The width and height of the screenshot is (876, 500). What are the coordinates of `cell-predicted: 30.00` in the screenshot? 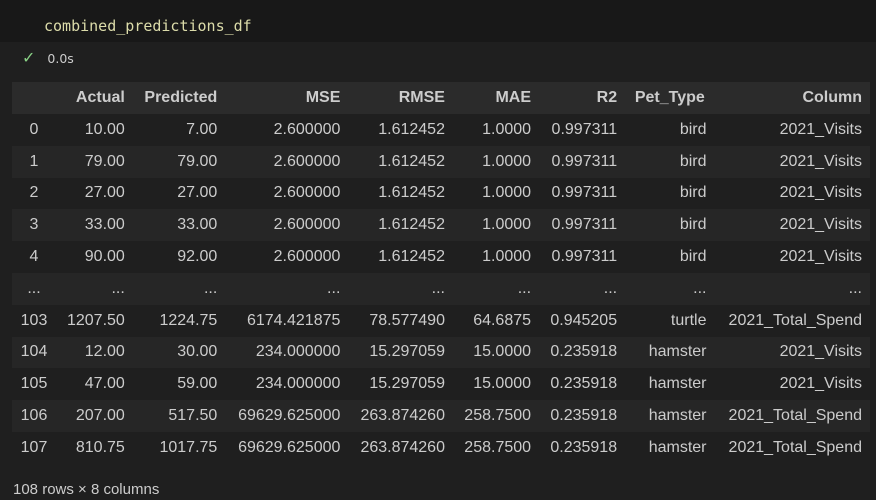 It's located at (179, 352).